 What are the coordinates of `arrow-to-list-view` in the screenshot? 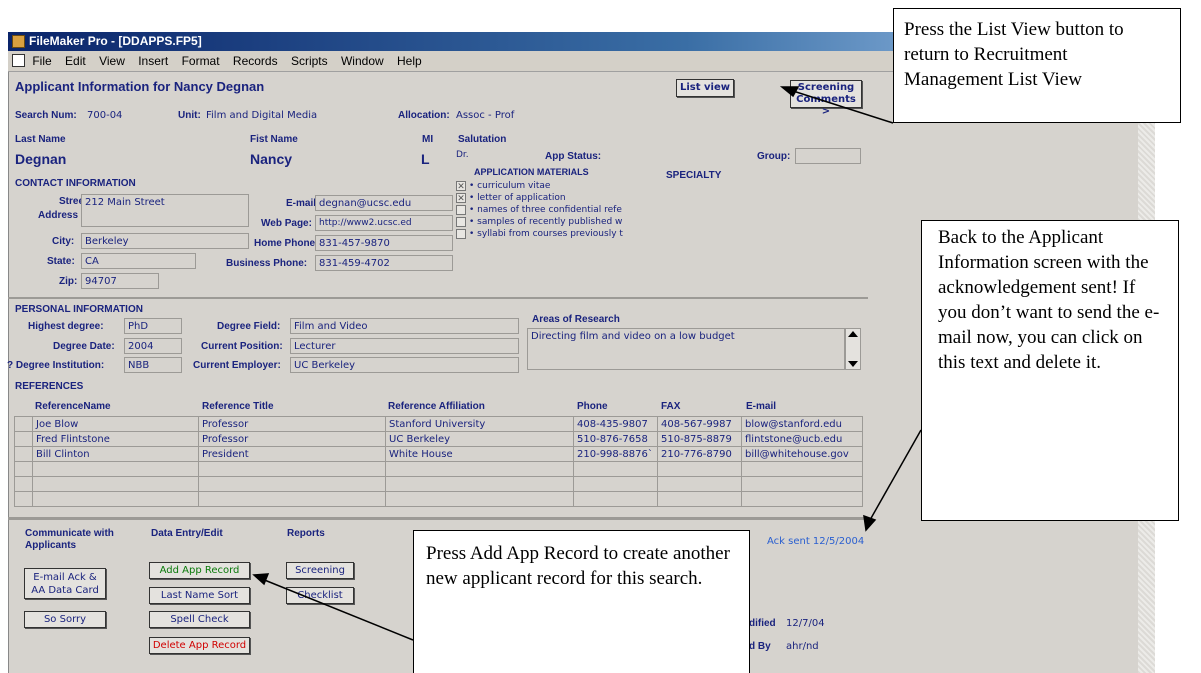 It's located at (841, 106).